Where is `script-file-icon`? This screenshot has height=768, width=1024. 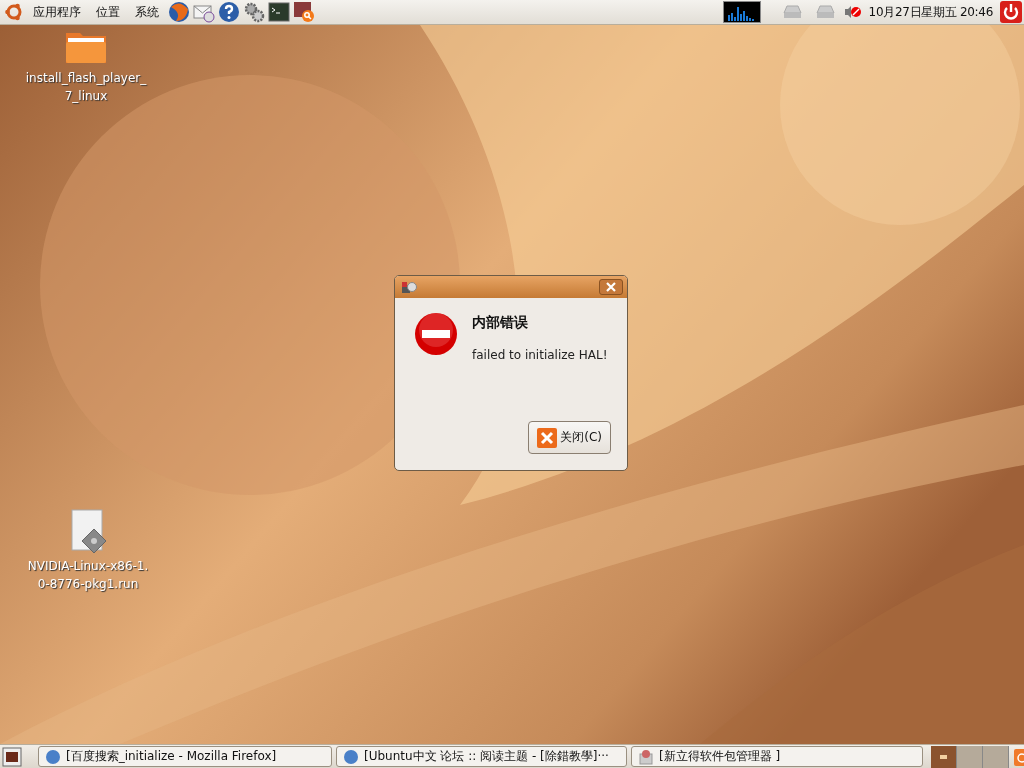 script-file-icon is located at coordinates (88, 531).